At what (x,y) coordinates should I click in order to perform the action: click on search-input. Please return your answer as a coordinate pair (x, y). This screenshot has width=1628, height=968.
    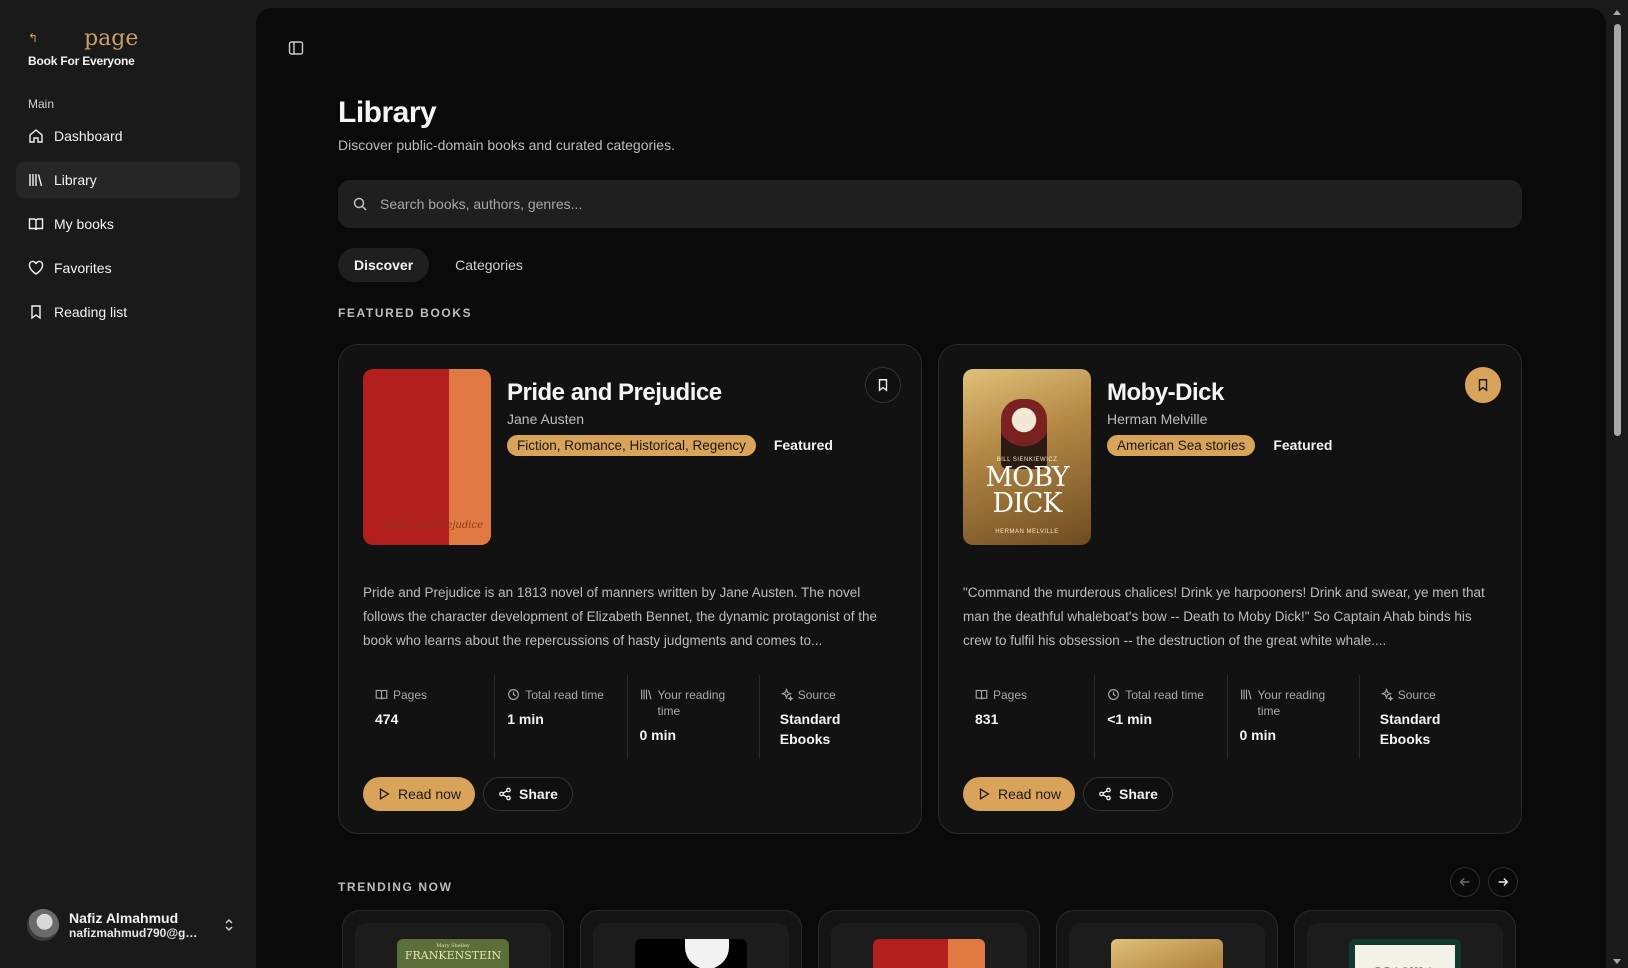
    Looking at the image, I should click on (930, 204).